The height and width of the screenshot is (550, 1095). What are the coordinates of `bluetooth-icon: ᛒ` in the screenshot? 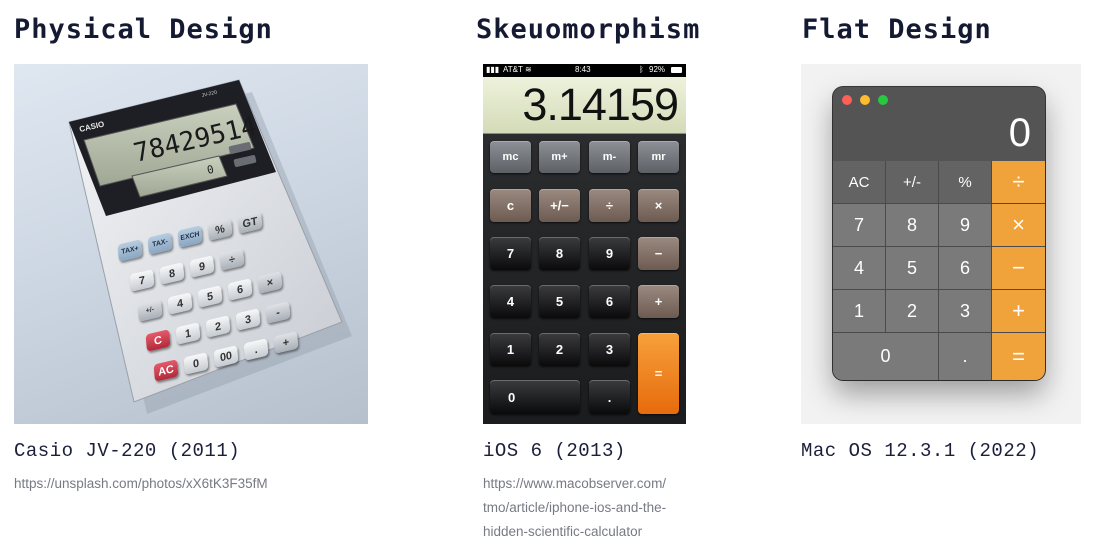 It's located at (641, 69).